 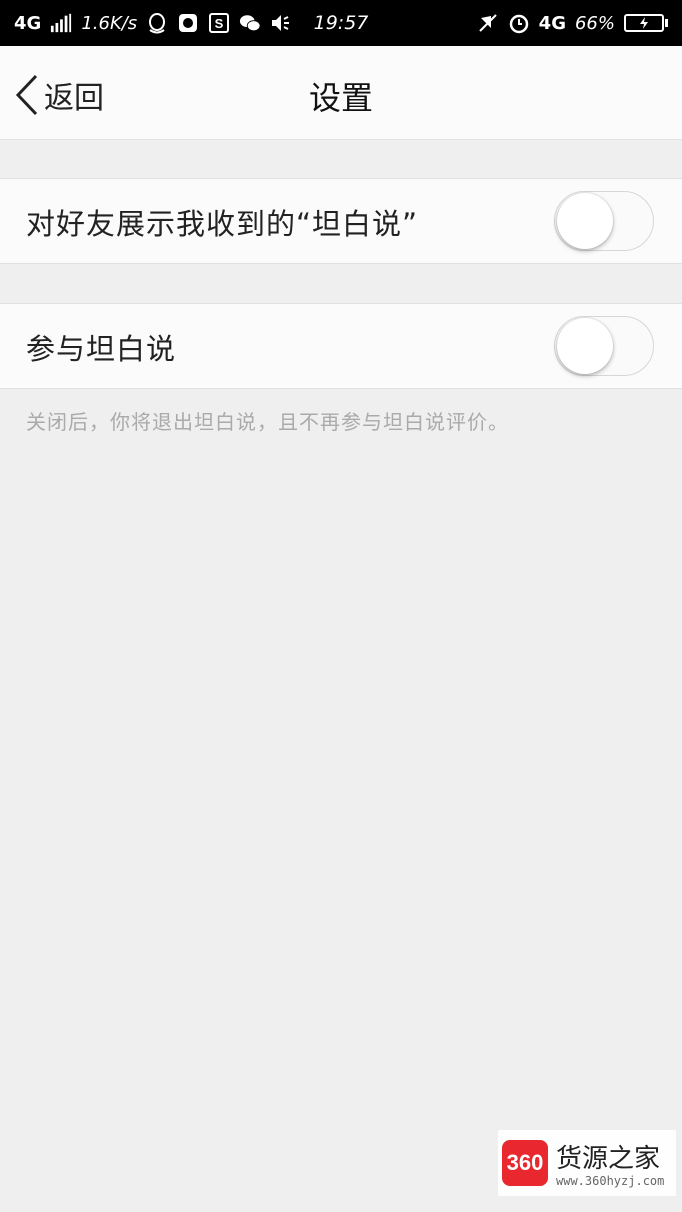 I want to click on alarm-icon, so click(x=518, y=24).